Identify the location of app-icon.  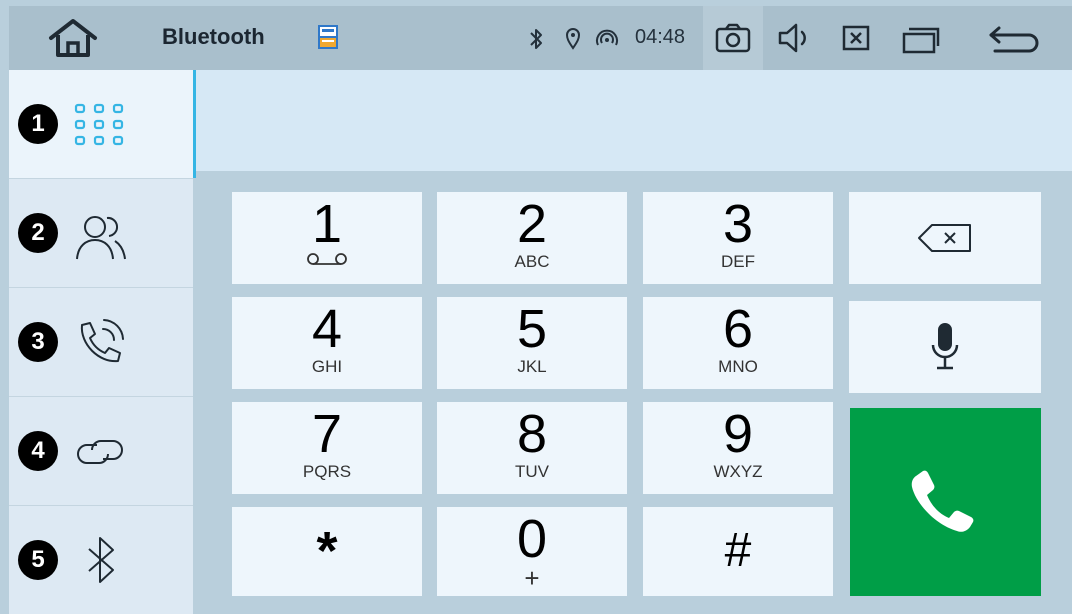
(328, 37).